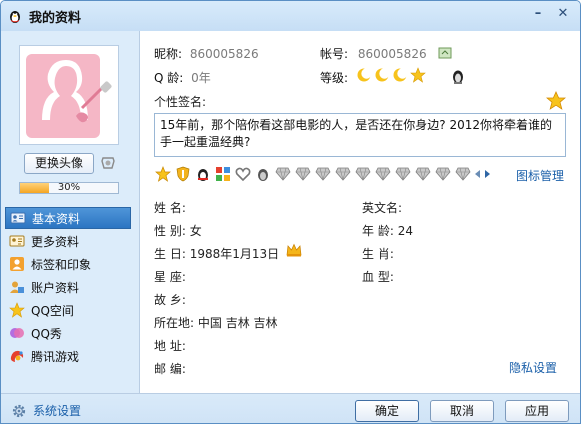 The width and height of the screenshot is (581, 424). I want to click on age-field: 年 龄: 24, so click(387, 230).